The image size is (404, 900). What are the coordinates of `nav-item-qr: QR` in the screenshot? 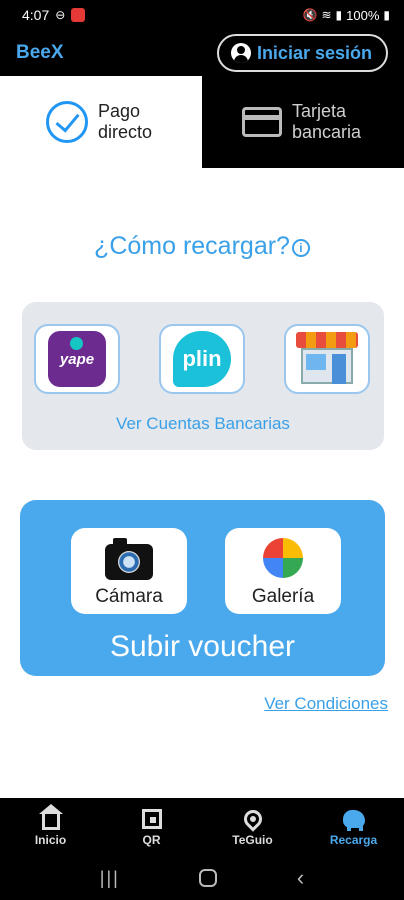 It's located at (151, 827).